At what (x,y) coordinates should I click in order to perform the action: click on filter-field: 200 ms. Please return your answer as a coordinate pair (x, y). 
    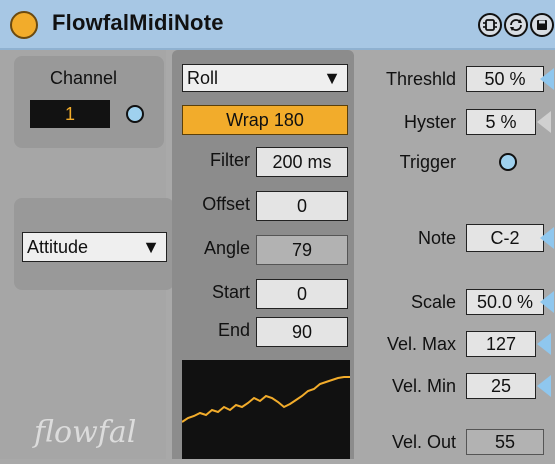
    Looking at the image, I should click on (302, 162).